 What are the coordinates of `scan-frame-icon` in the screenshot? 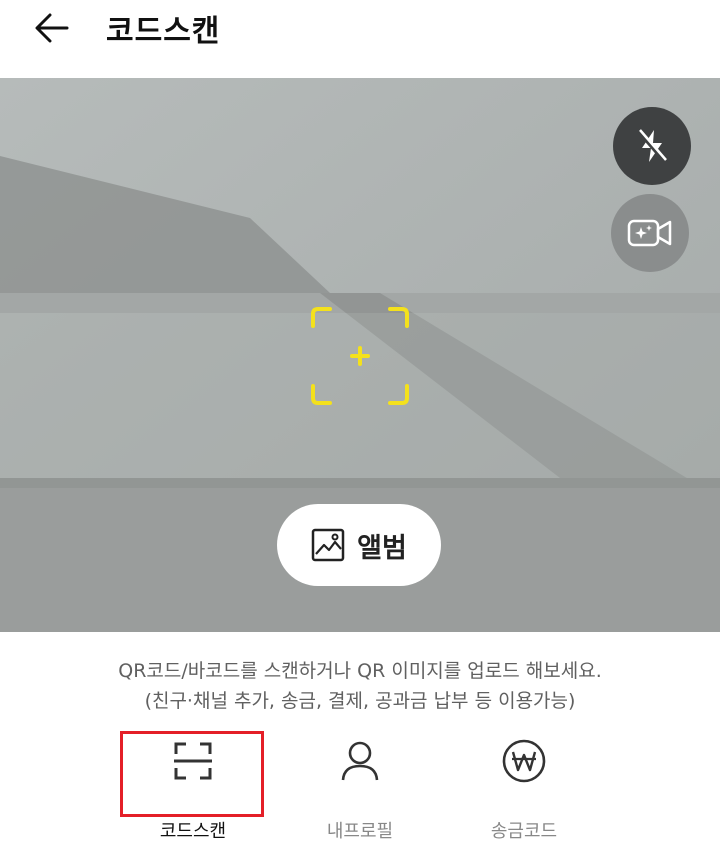 It's located at (193, 760).